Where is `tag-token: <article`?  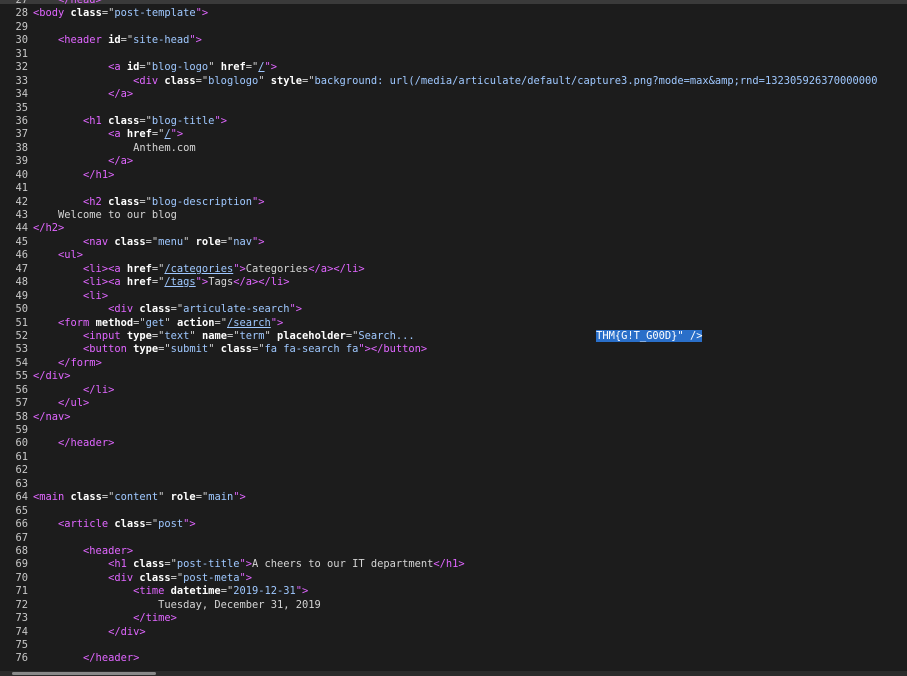
tag-token: <article is located at coordinates (86, 524).